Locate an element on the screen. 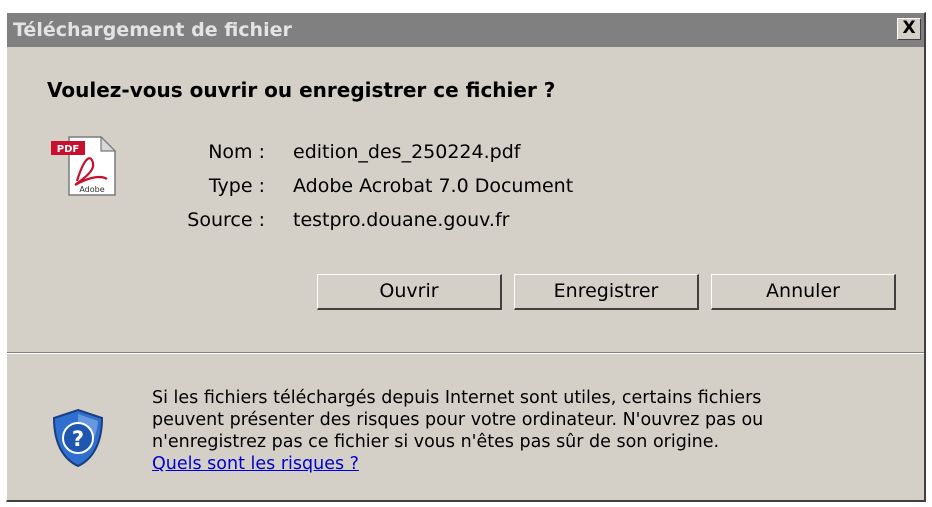 The width and height of the screenshot is (932, 507). separator is located at coordinates (465, 353).